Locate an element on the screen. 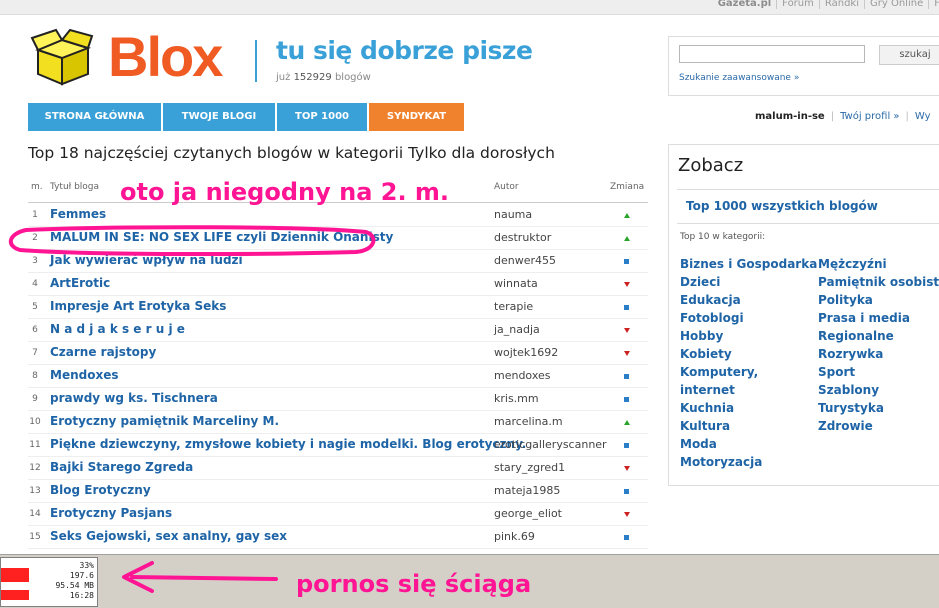 Image resolution: width=939 pixels, height=608 pixels. user-bar: malum-in-se | Twój profil » | Wy is located at coordinates (843, 116).